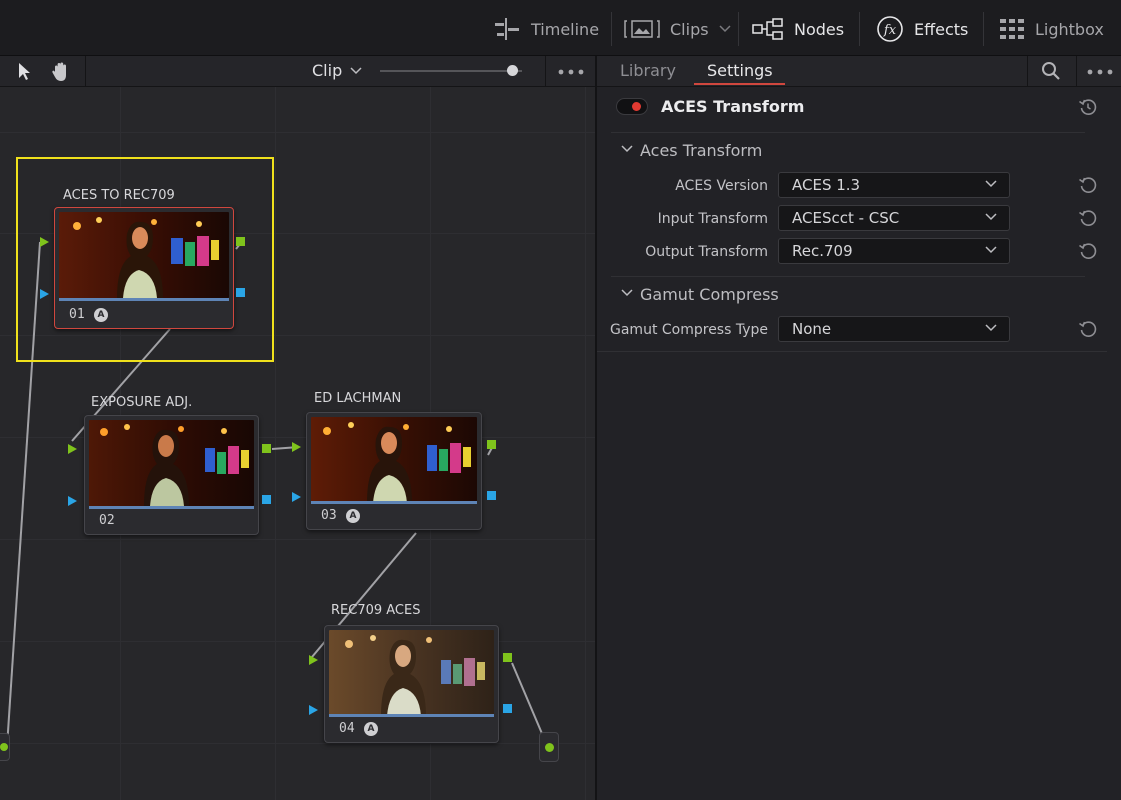  What do you see at coordinates (411, 684) in the screenshot?
I see `node-04: 04 A` at bounding box center [411, 684].